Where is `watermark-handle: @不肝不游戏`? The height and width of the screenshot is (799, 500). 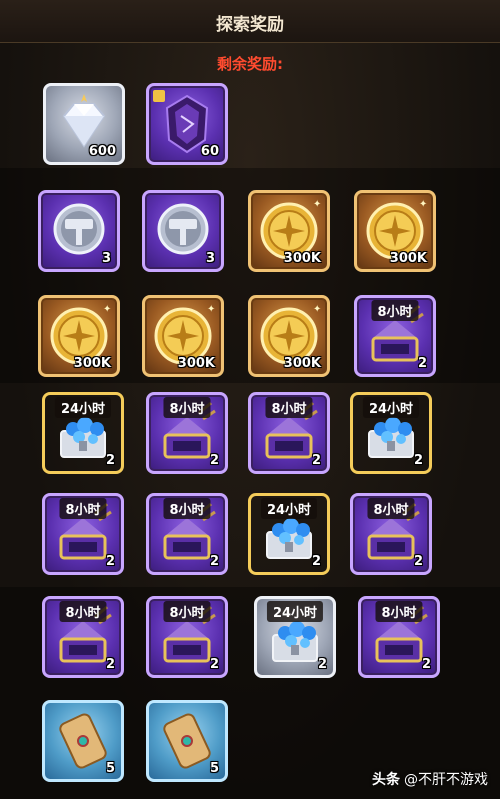 watermark-handle: @不肝不游戏 is located at coordinates (446, 780).